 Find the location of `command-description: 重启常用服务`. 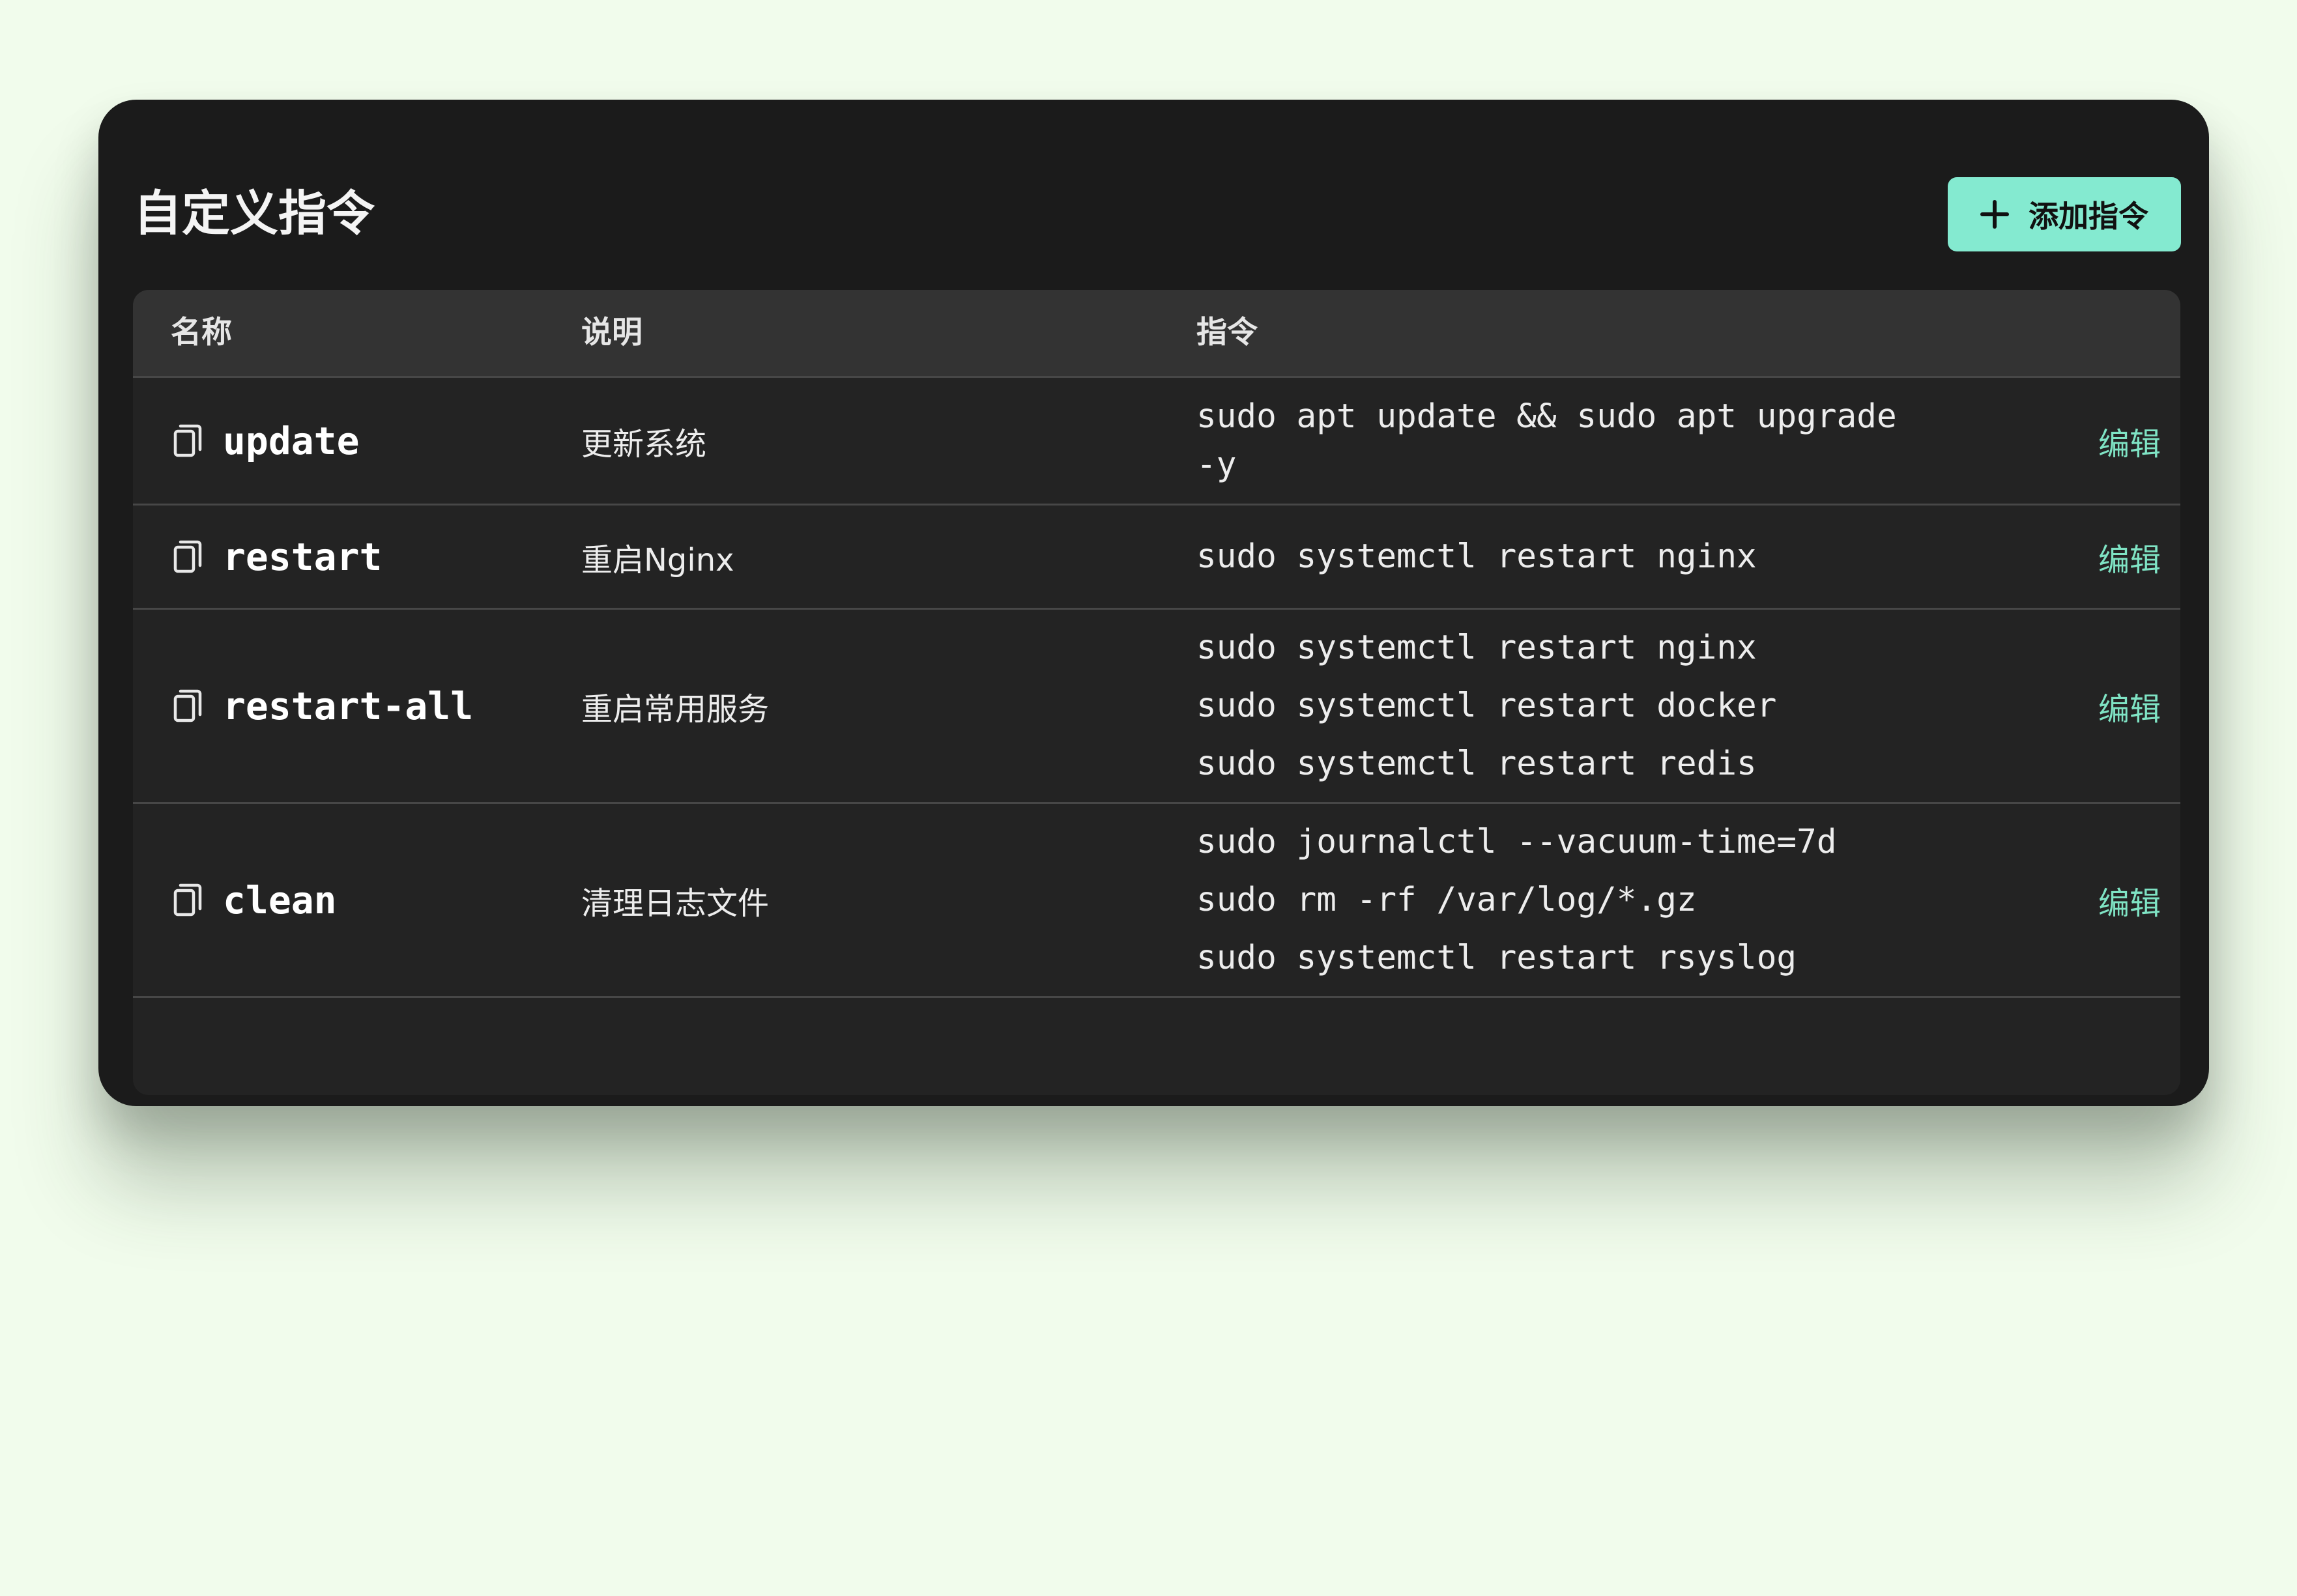

command-description: 重启常用服务 is located at coordinates (676, 710).